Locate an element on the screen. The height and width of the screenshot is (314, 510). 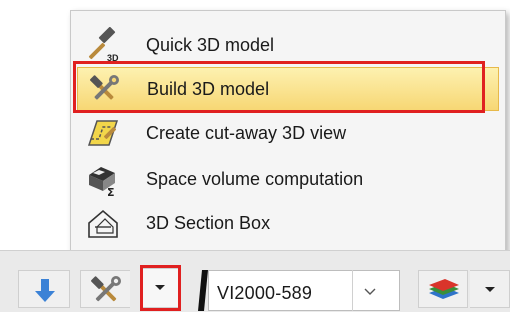
menu-item-label: Quick 3D model is located at coordinates (210, 44).